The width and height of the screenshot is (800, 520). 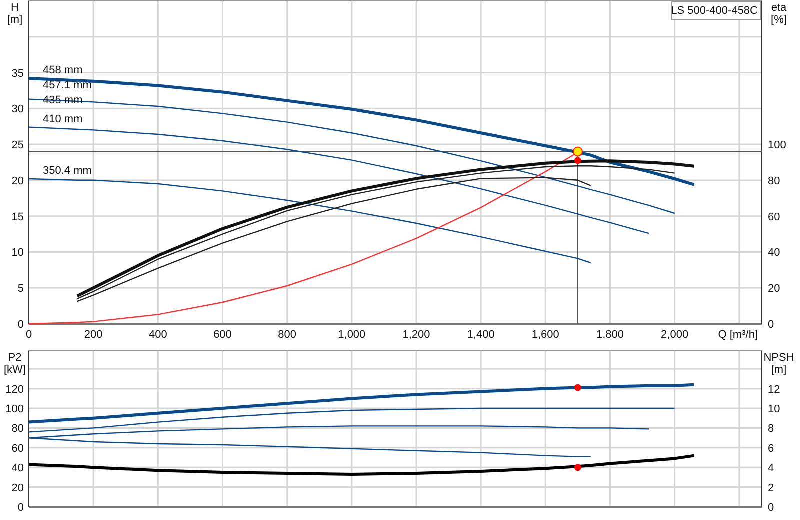 What do you see at coordinates (416, 335) in the screenshot?
I see `axis-tick-label: 1,200` at bounding box center [416, 335].